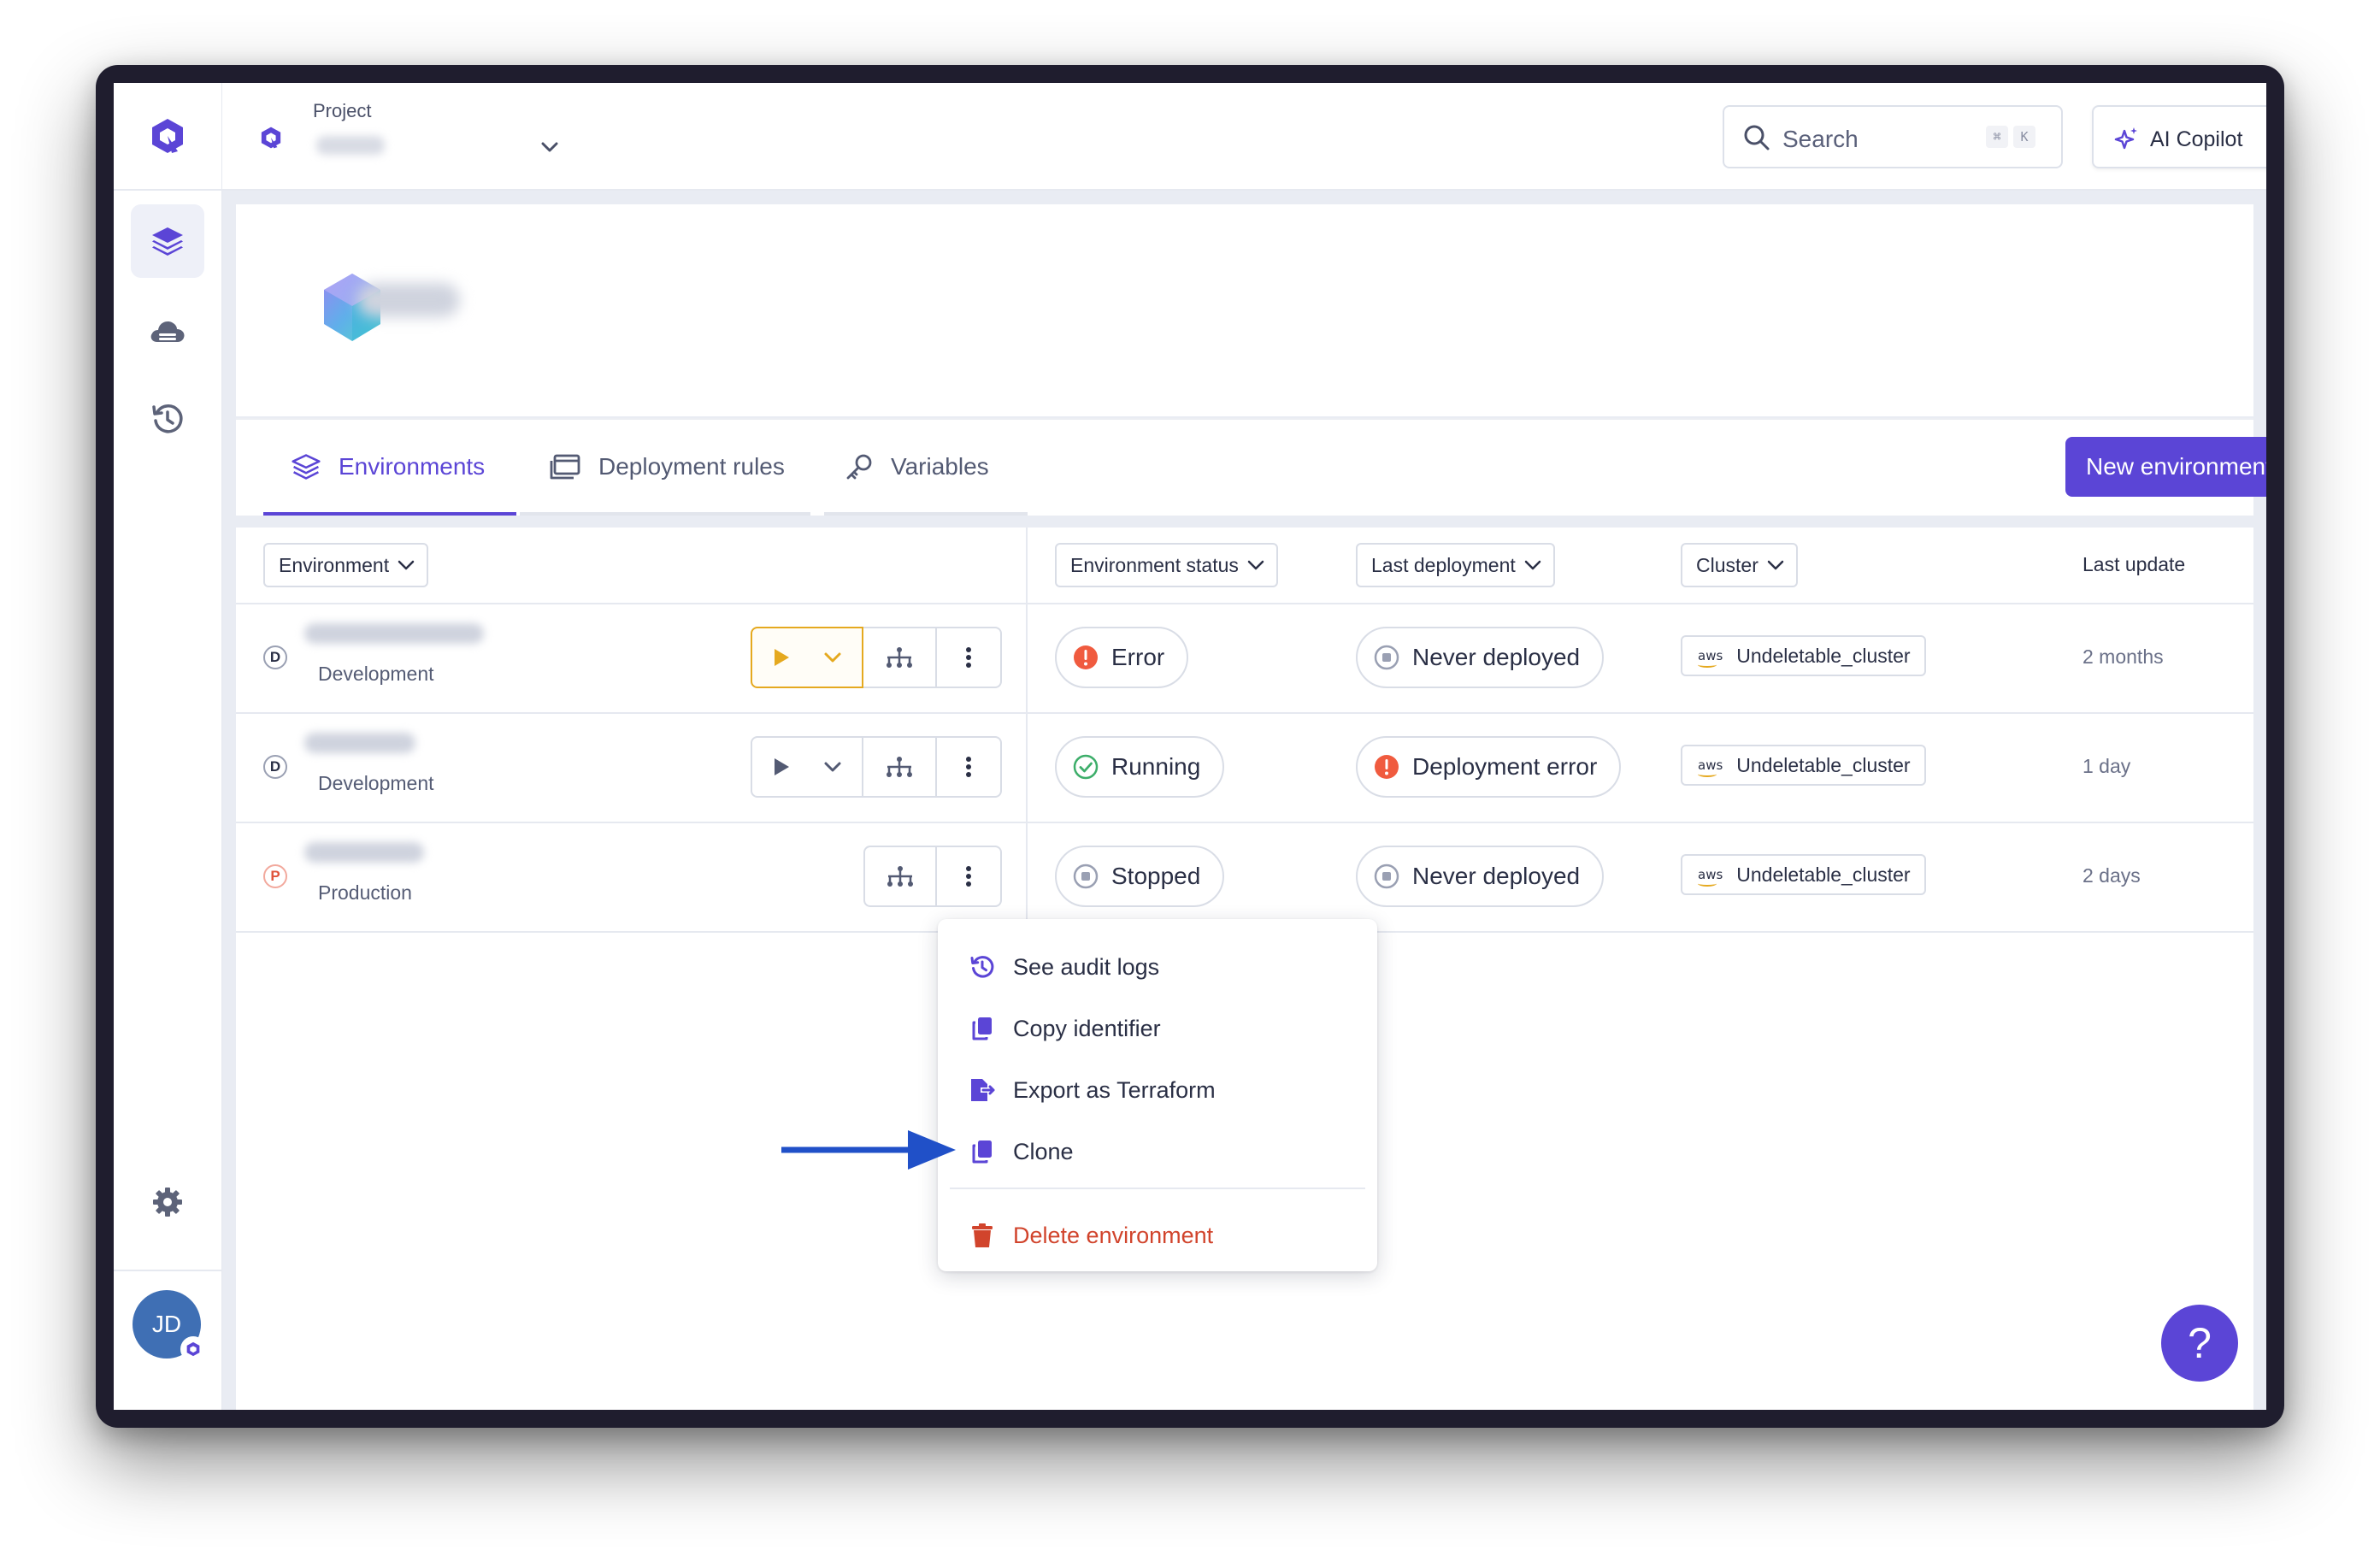 The height and width of the screenshot is (1556, 2380). I want to click on history-icon, so click(167, 418).